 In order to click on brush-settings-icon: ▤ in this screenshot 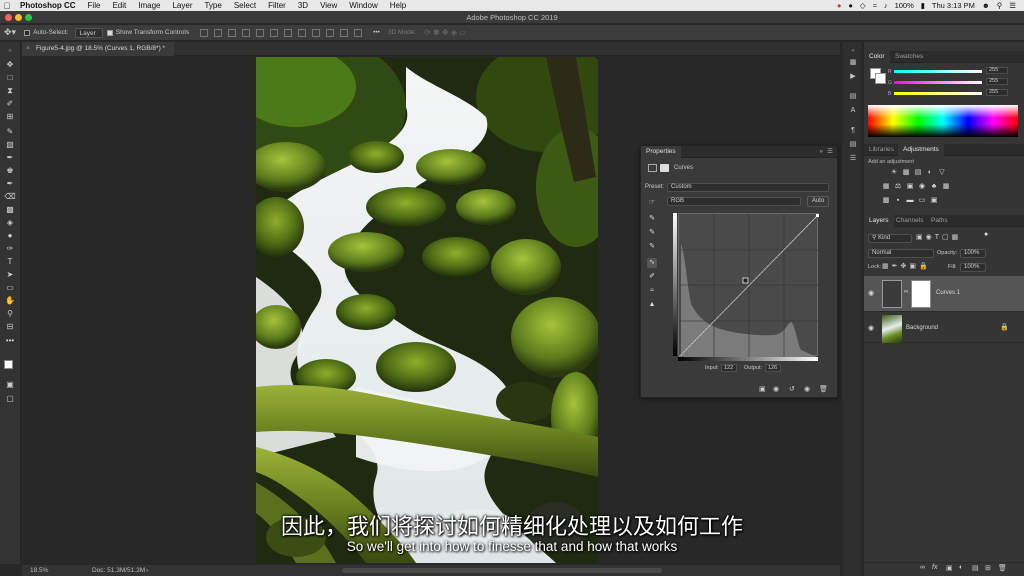, I will do `click(853, 97)`.